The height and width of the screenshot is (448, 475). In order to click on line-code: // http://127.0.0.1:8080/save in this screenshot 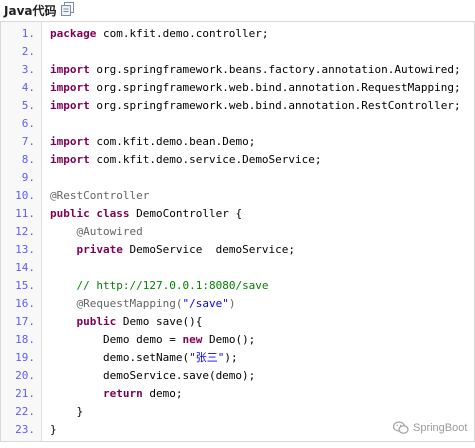, I will do `click(159, 286)`.